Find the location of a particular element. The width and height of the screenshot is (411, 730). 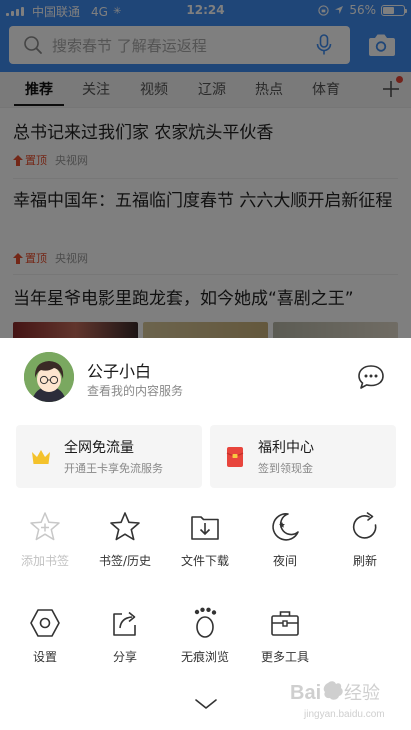

tool-label: 文件下载 is located at coordinates (204, 561).